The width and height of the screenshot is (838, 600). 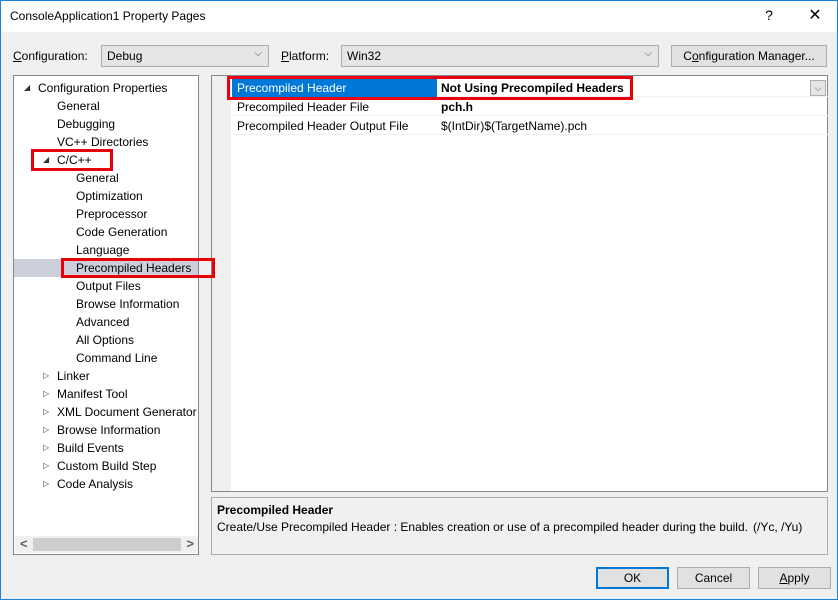 I want to click on tree-item-label: Linker, so click(x=73, y=376).